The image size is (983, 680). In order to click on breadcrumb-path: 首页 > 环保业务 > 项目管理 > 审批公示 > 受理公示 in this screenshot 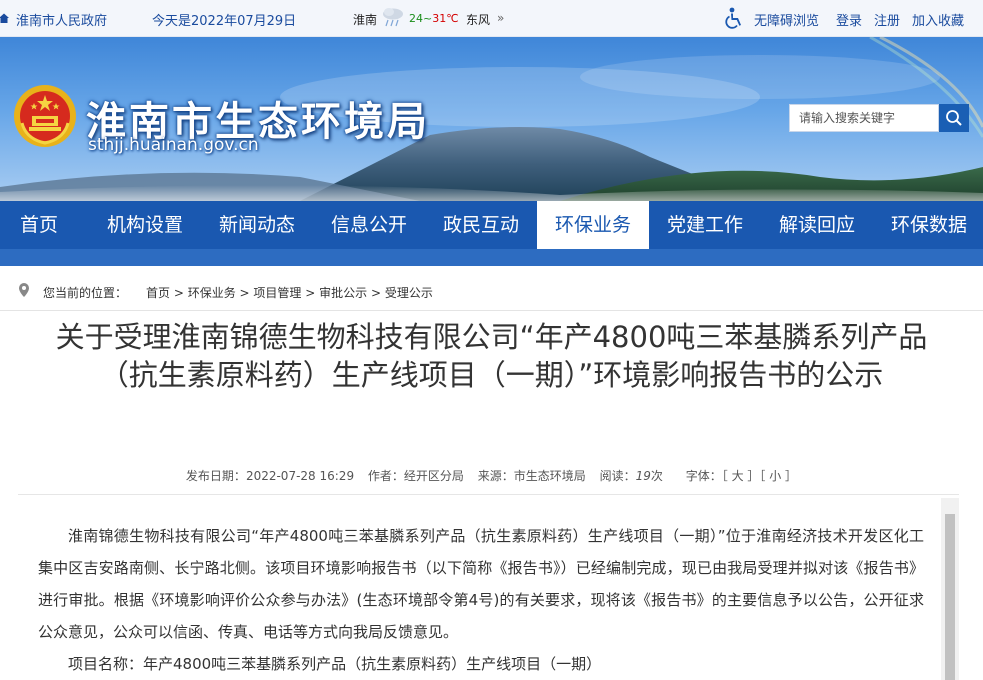, I will do `click(289, 293)`.